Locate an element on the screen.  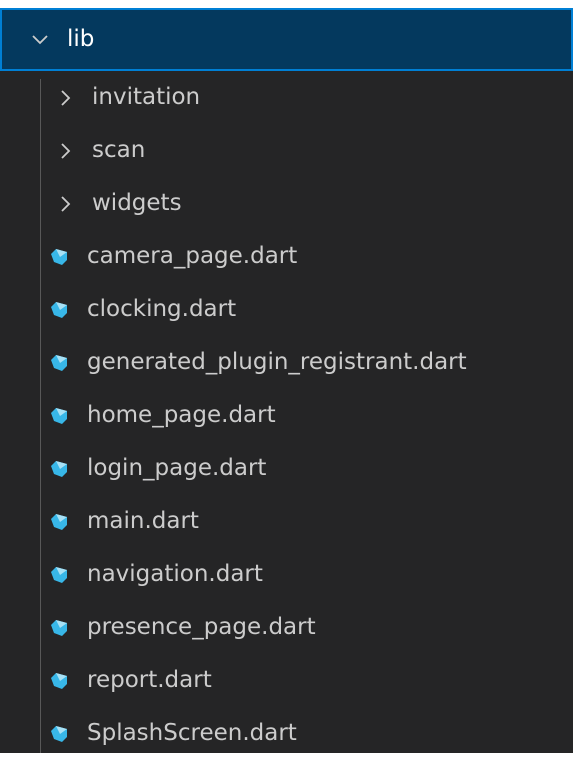
file-label: generated_plugin_registrant.dart is located at coordinates (277, 362).